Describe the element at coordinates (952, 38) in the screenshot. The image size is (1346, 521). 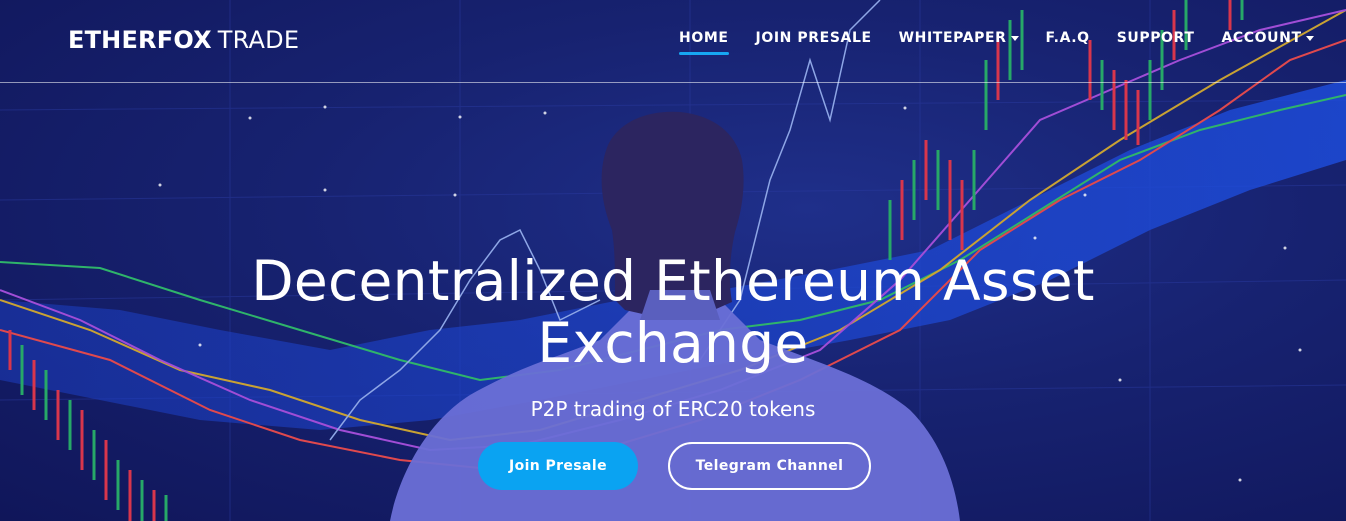
I see `nav-label: WHITEPAPER` at that location.